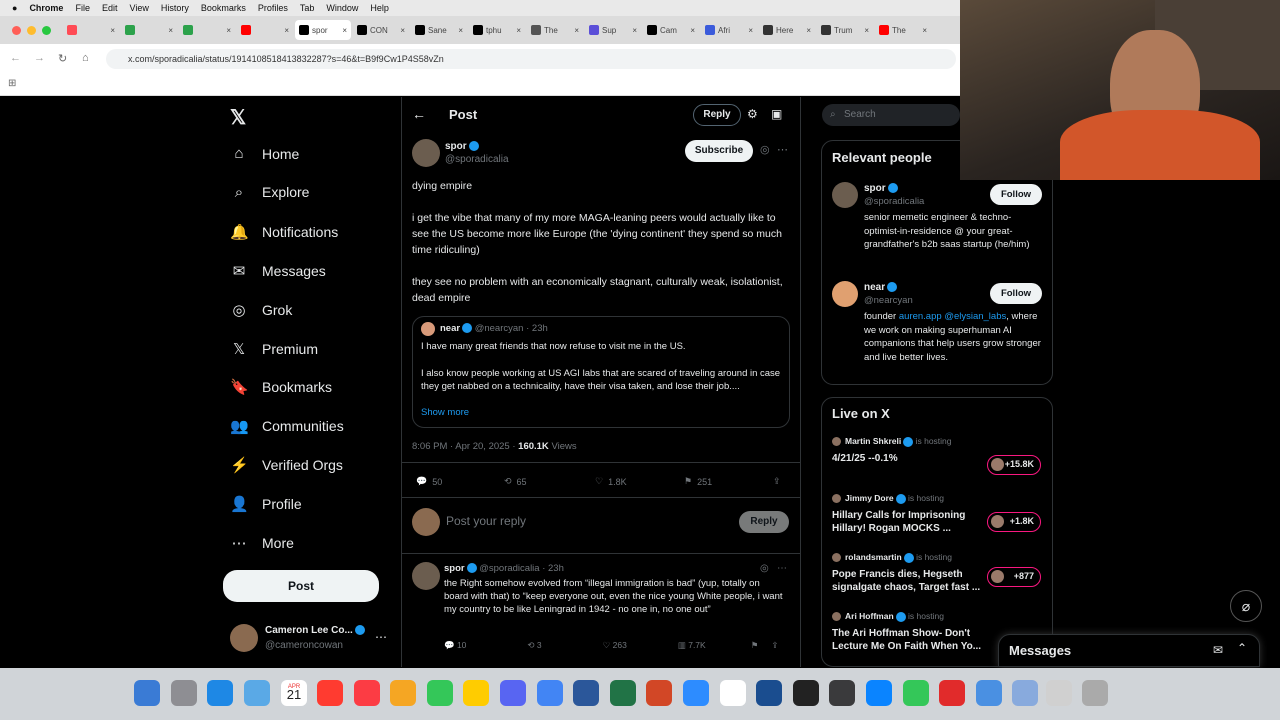 This screenshot has width=1280, height=720. I want to click on reply-author-avatar, so click(426, 576).